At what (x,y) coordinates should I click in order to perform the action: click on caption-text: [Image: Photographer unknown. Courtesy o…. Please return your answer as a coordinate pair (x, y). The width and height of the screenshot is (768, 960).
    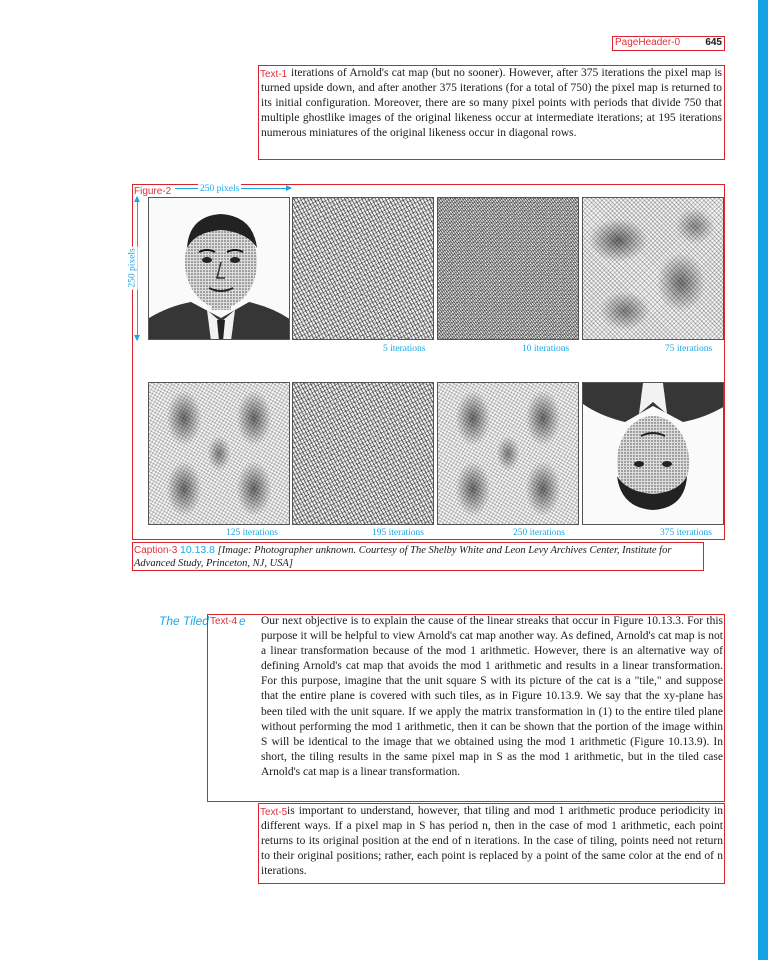
    Looking at the image, I should click on (403, 557).